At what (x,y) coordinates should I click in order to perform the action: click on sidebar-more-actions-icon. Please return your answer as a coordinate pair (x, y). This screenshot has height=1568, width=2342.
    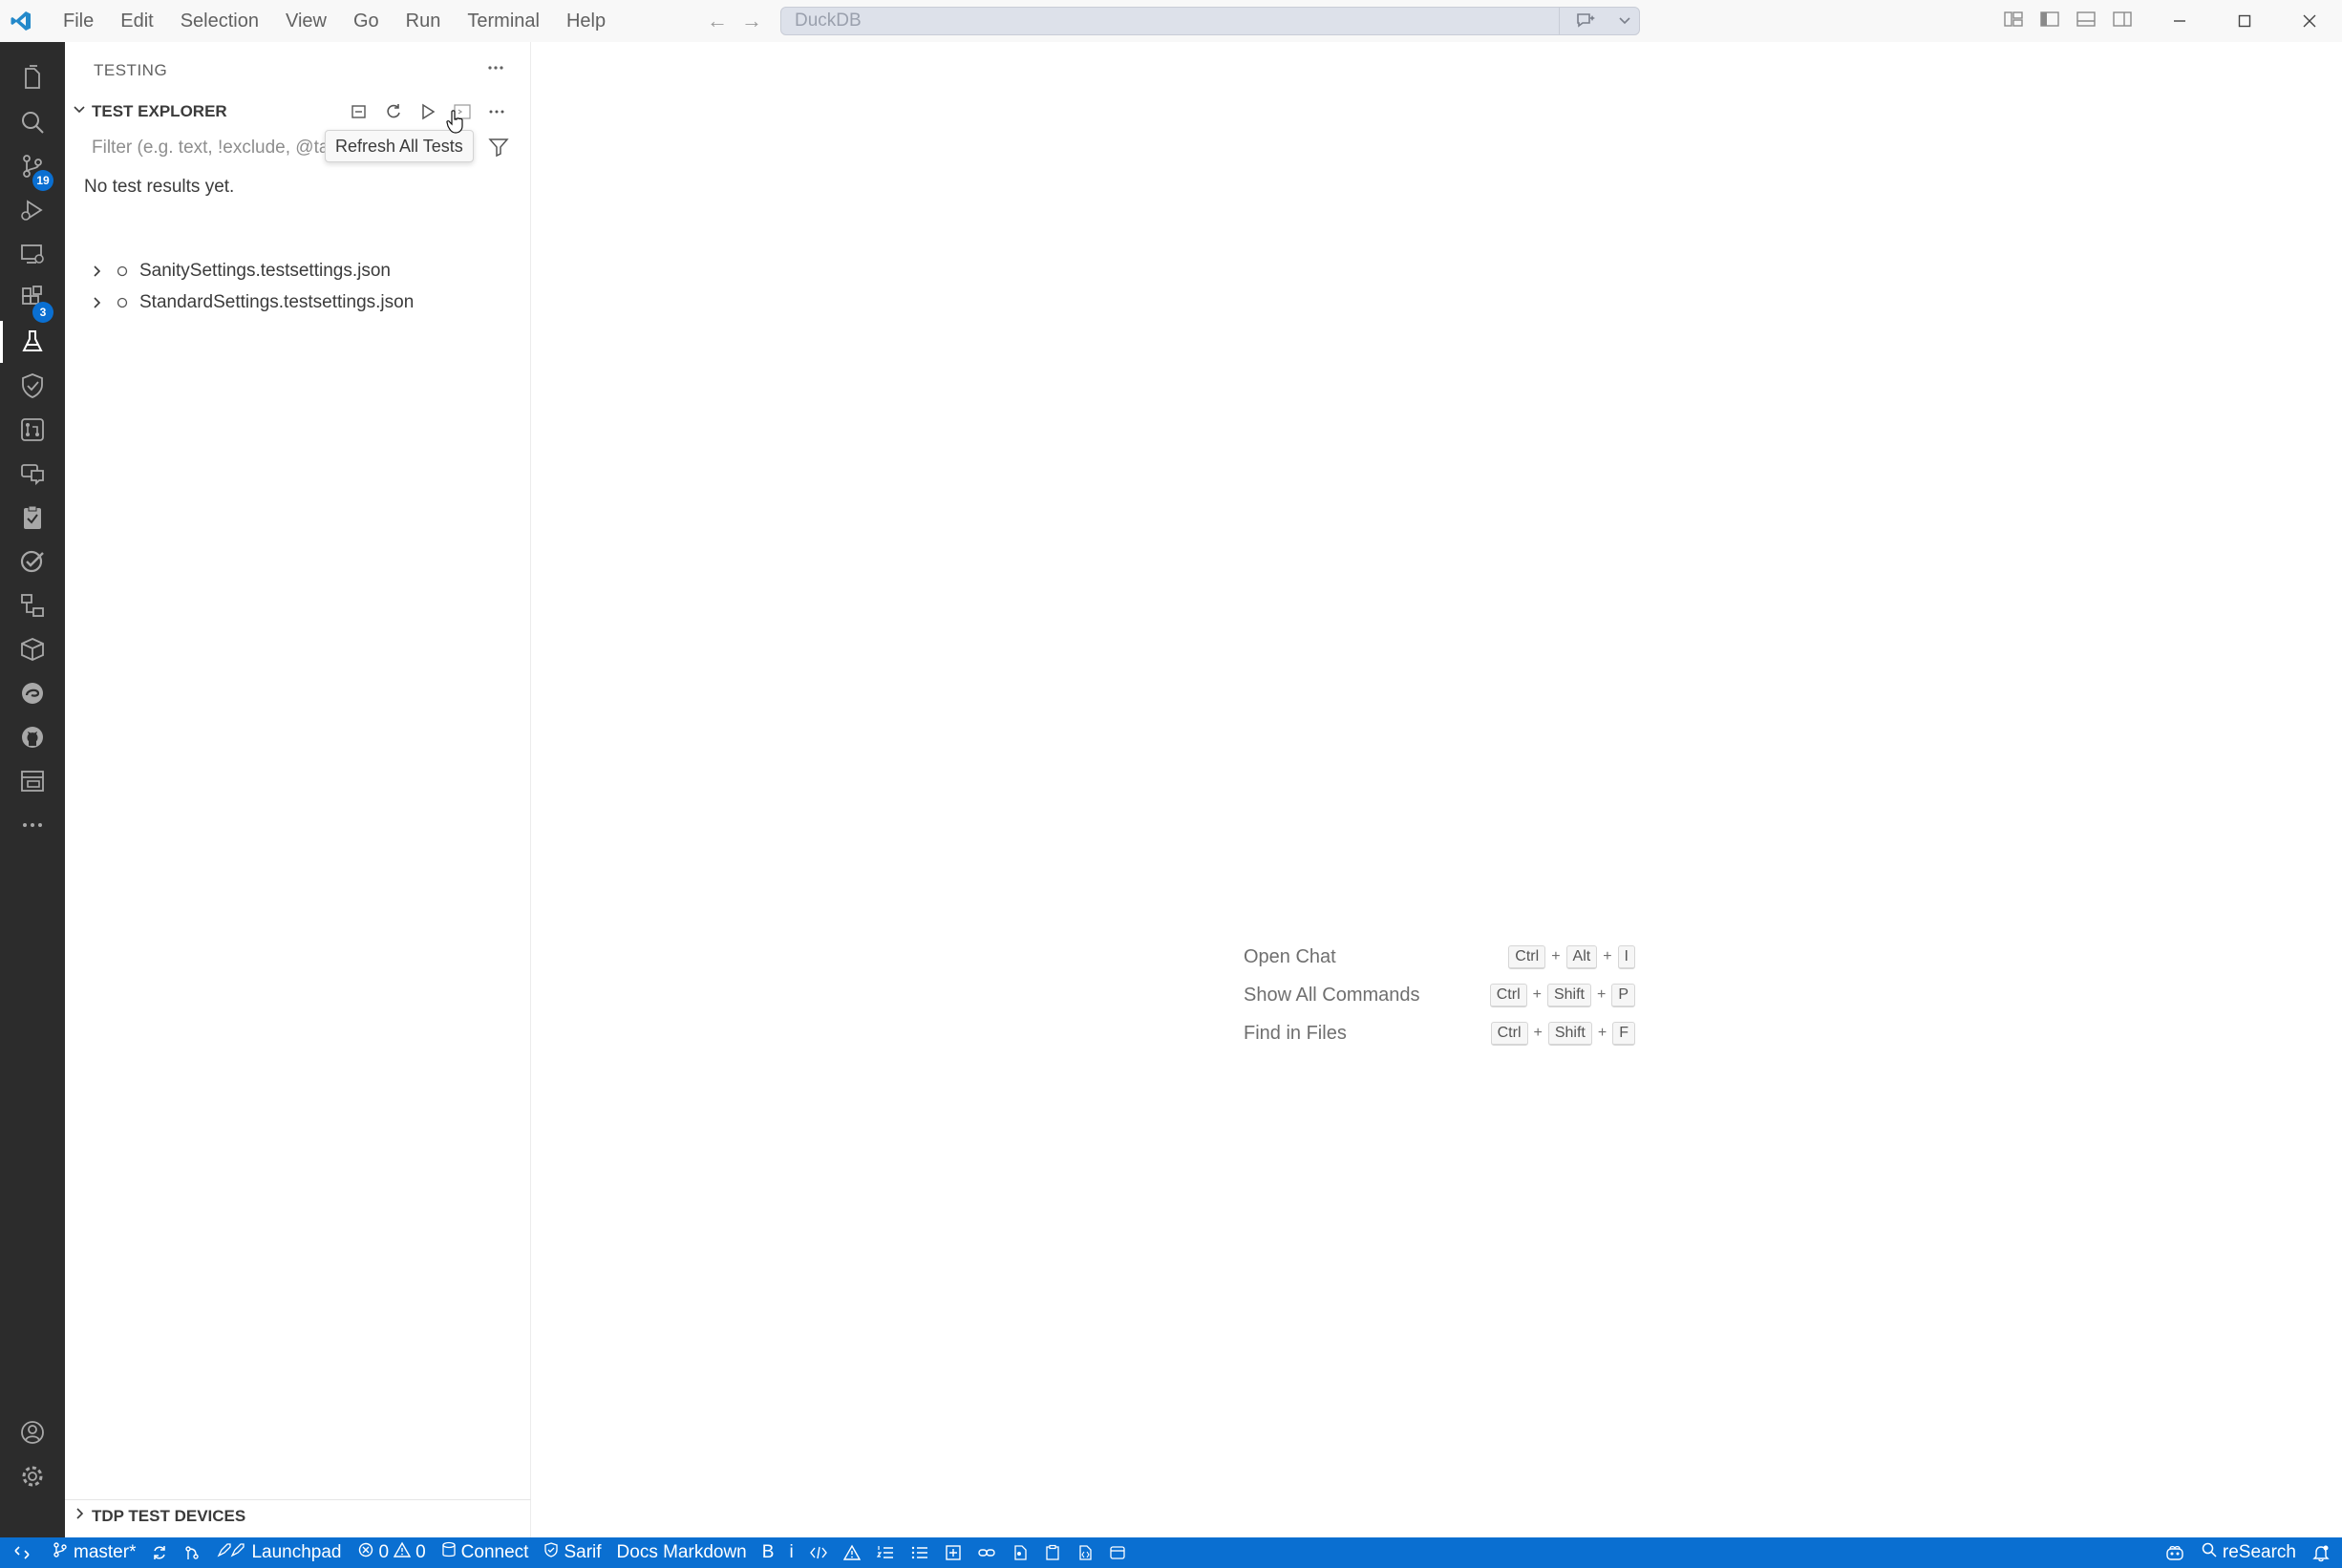
    Looking at the image, I should click on (495, 70).